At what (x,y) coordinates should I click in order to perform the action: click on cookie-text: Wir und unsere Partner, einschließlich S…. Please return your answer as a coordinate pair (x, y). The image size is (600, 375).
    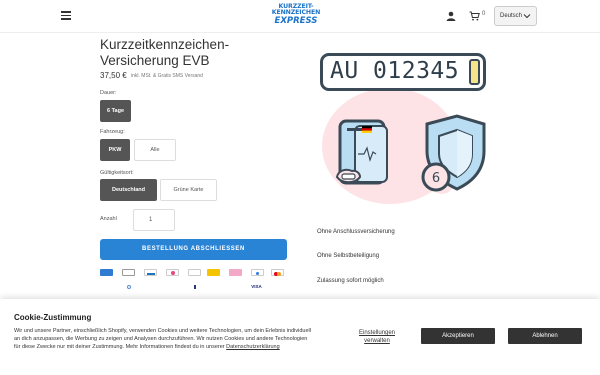
    Looking at the image, I should click on (164, 339).